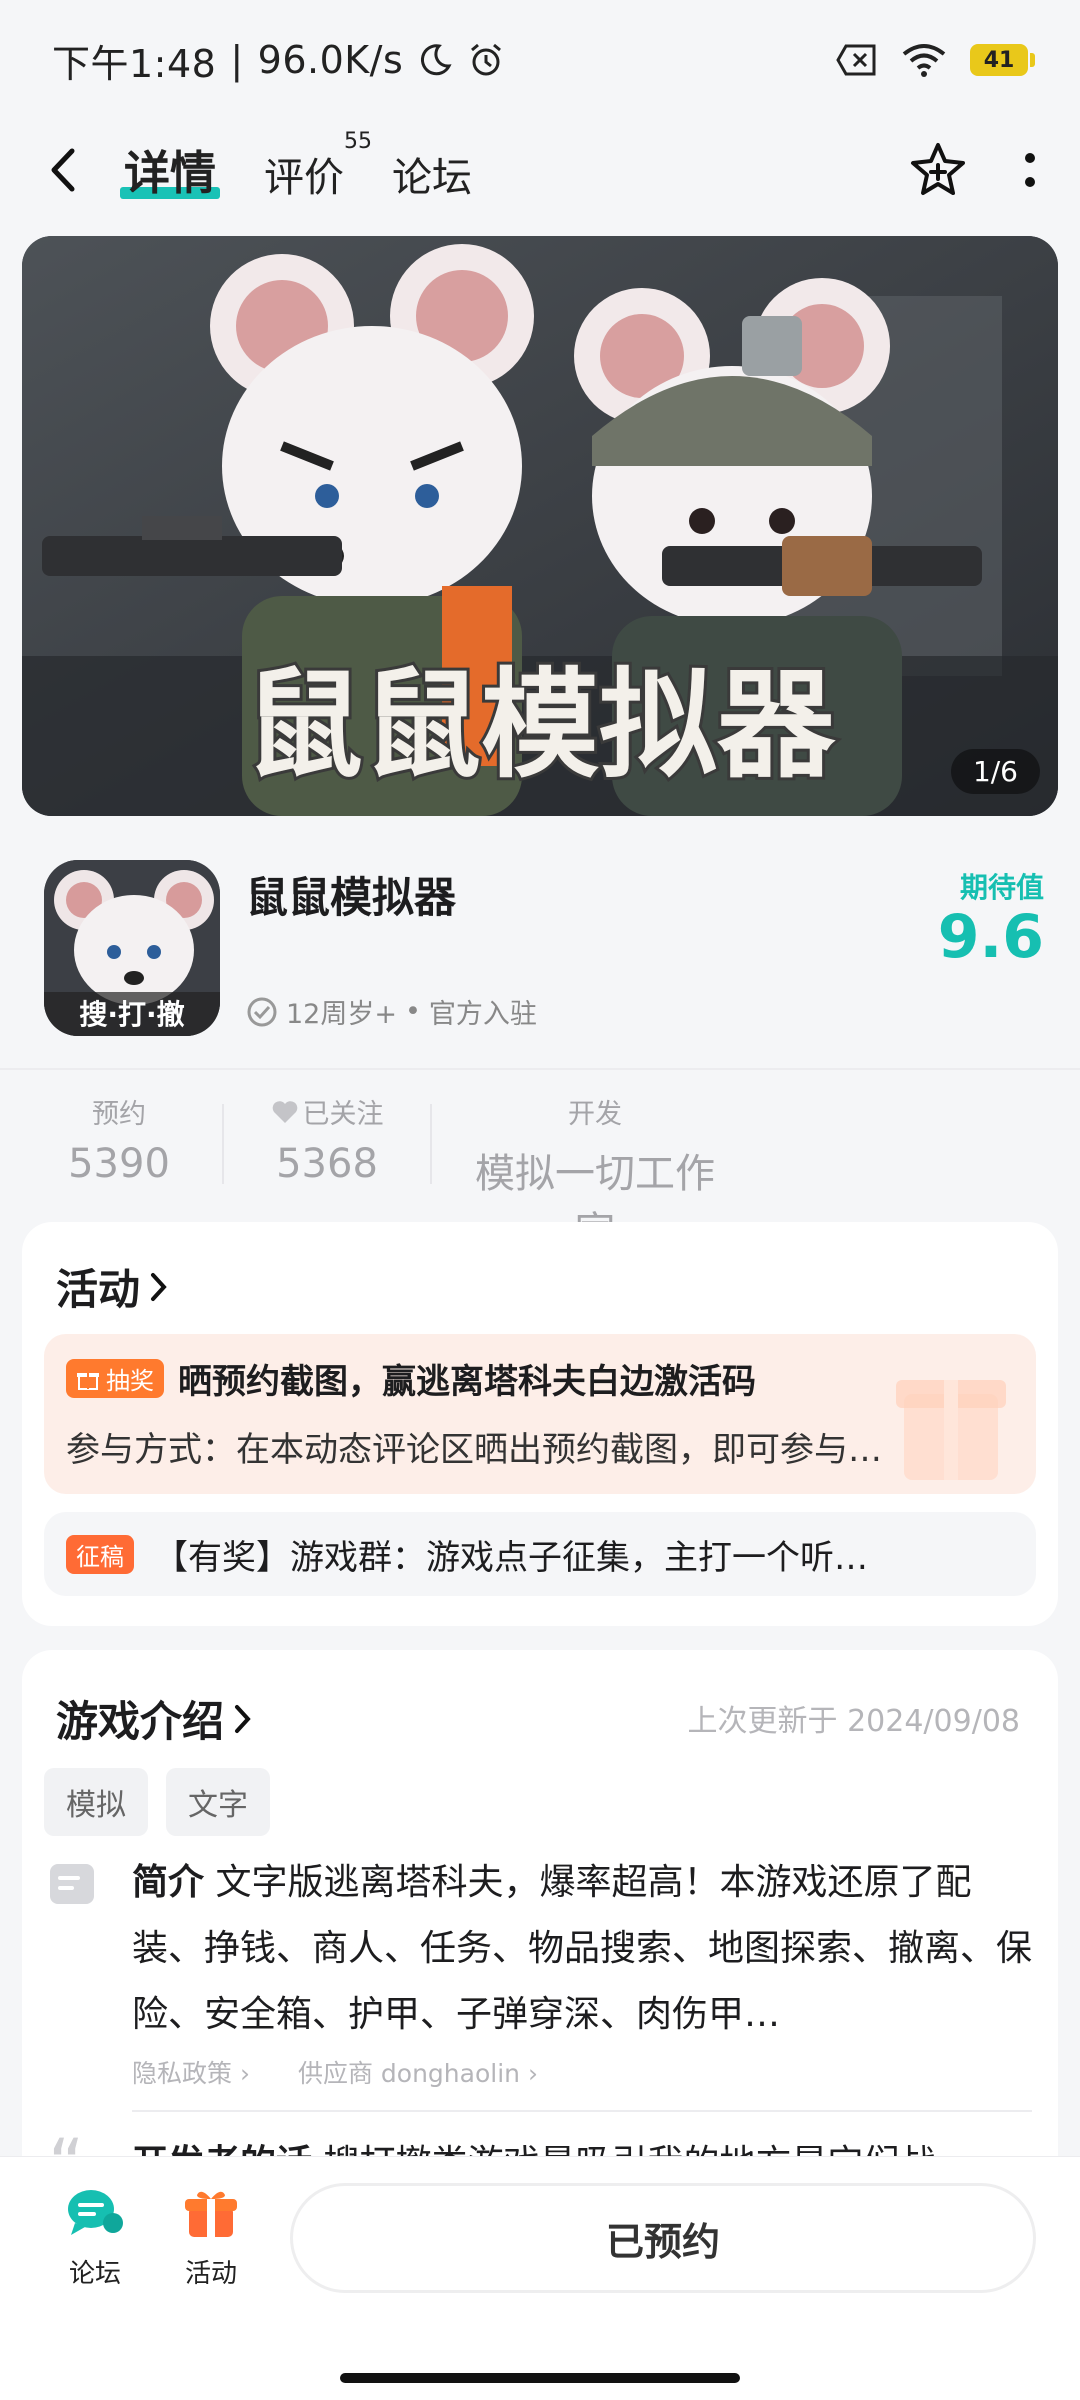 This screenshot has height=2400, width=1080. I want to click on activity-title: 活动, so click(98, 1289).